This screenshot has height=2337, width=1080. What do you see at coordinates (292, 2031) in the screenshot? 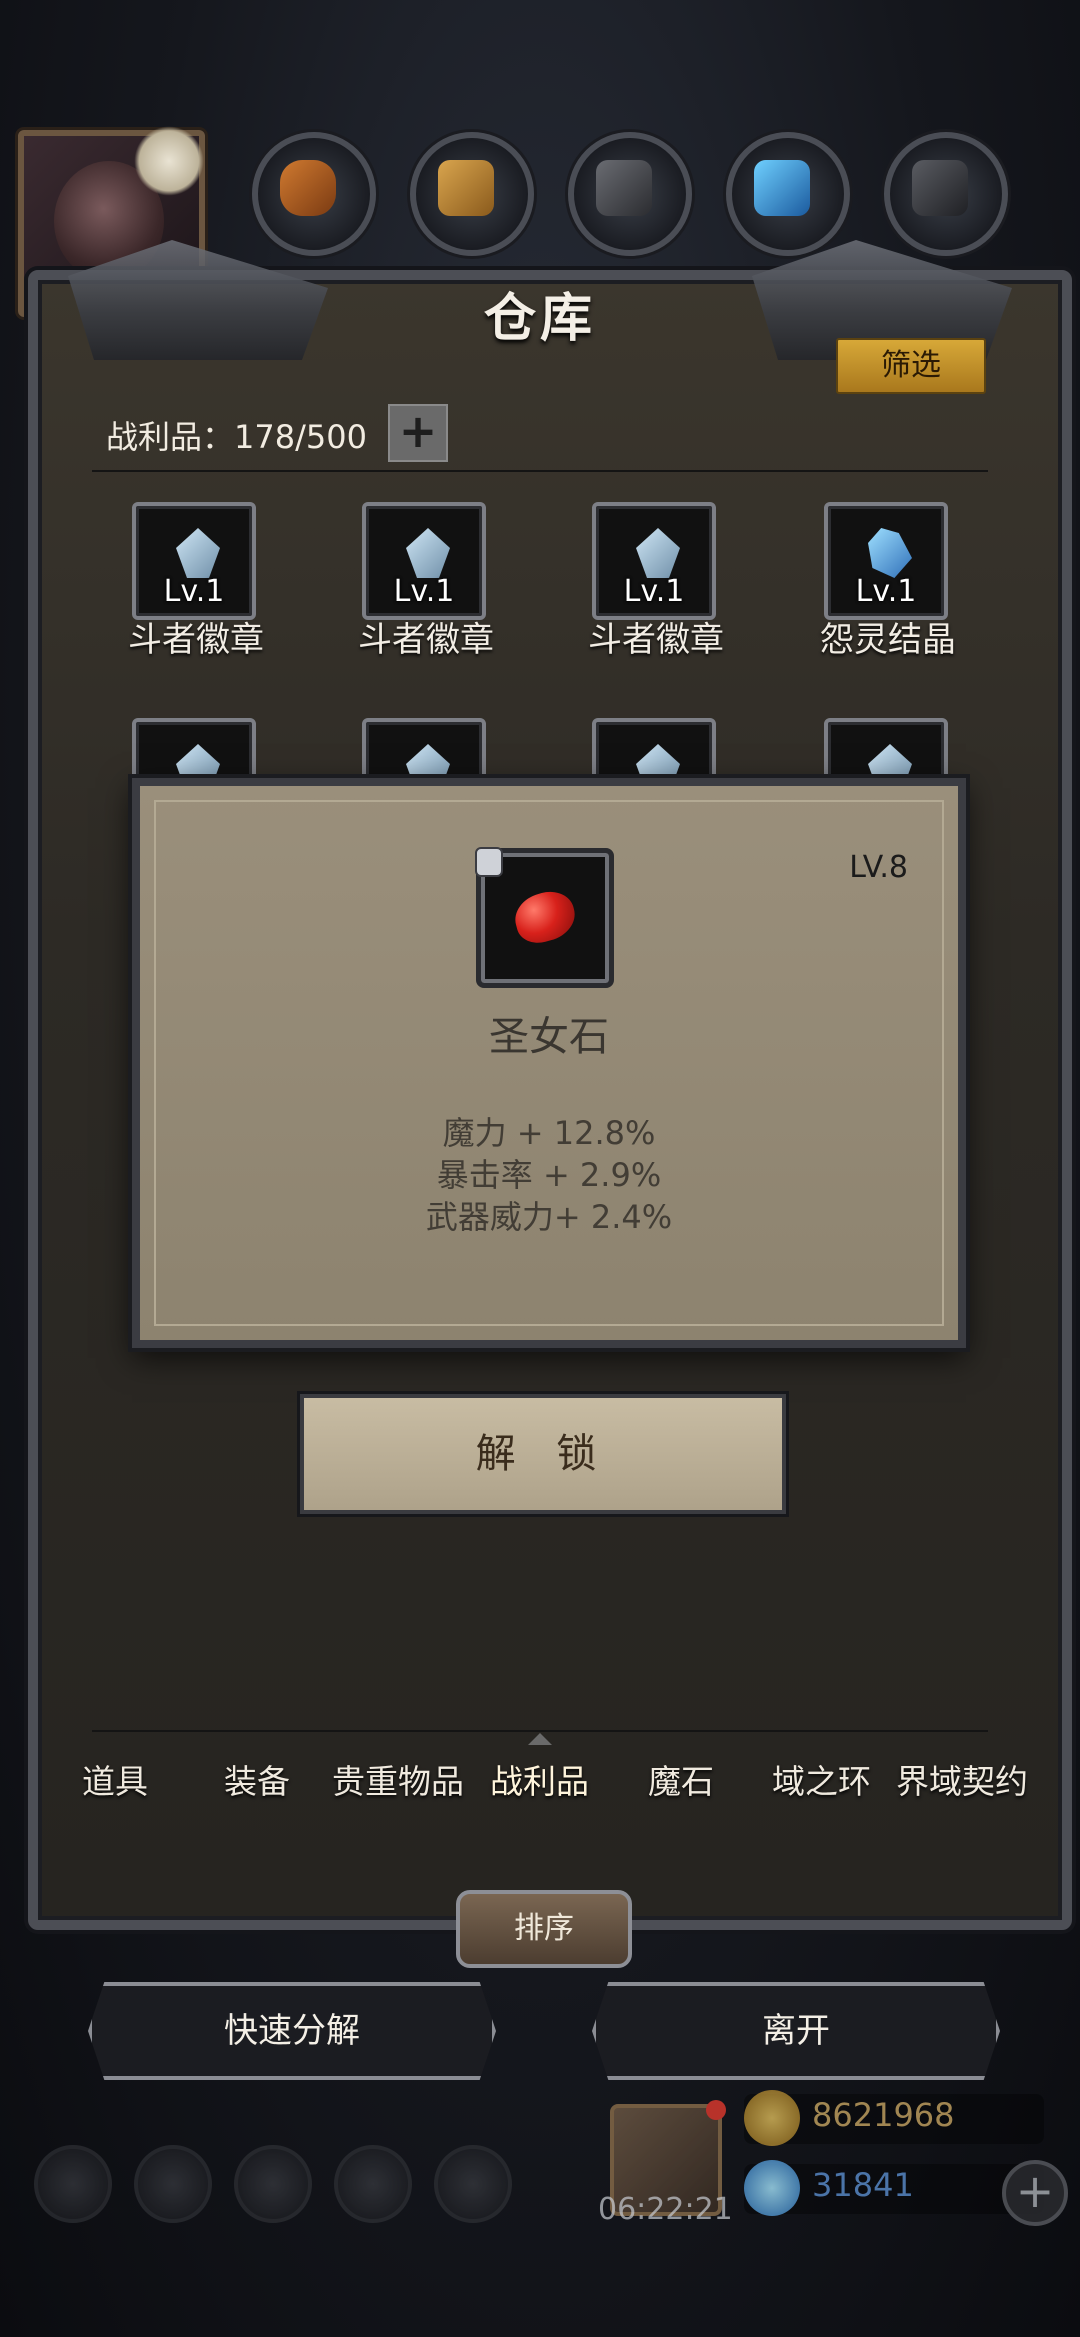
I see `quick-decompose-button: 快速分解` at bounding box center [292, 2031].